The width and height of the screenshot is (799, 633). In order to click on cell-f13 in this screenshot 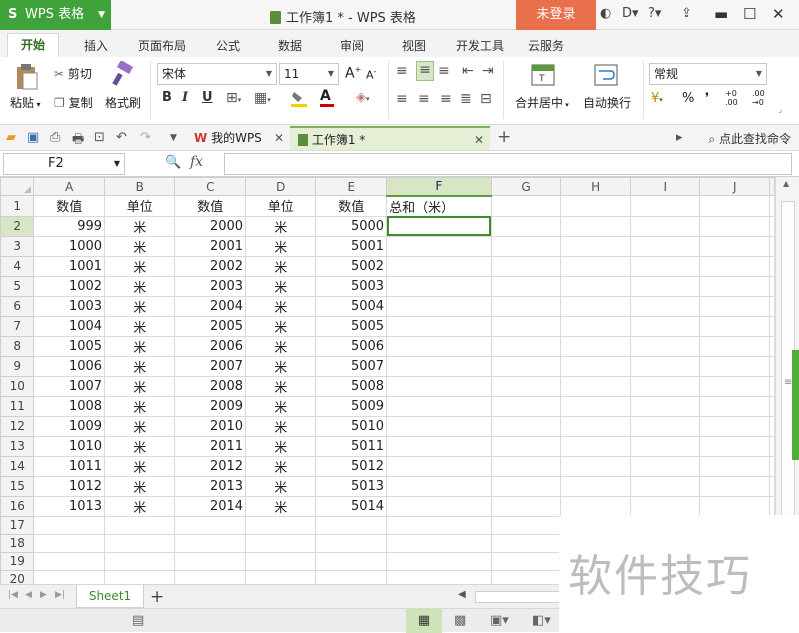, I will do `click(439, 446)`.